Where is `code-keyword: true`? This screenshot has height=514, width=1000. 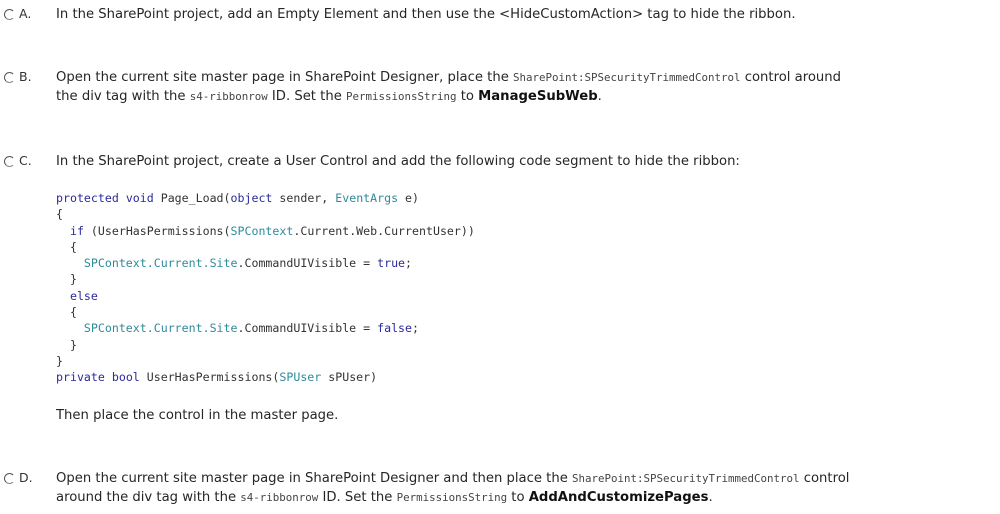
code-keyword: true is located at coordinates (391, 263).